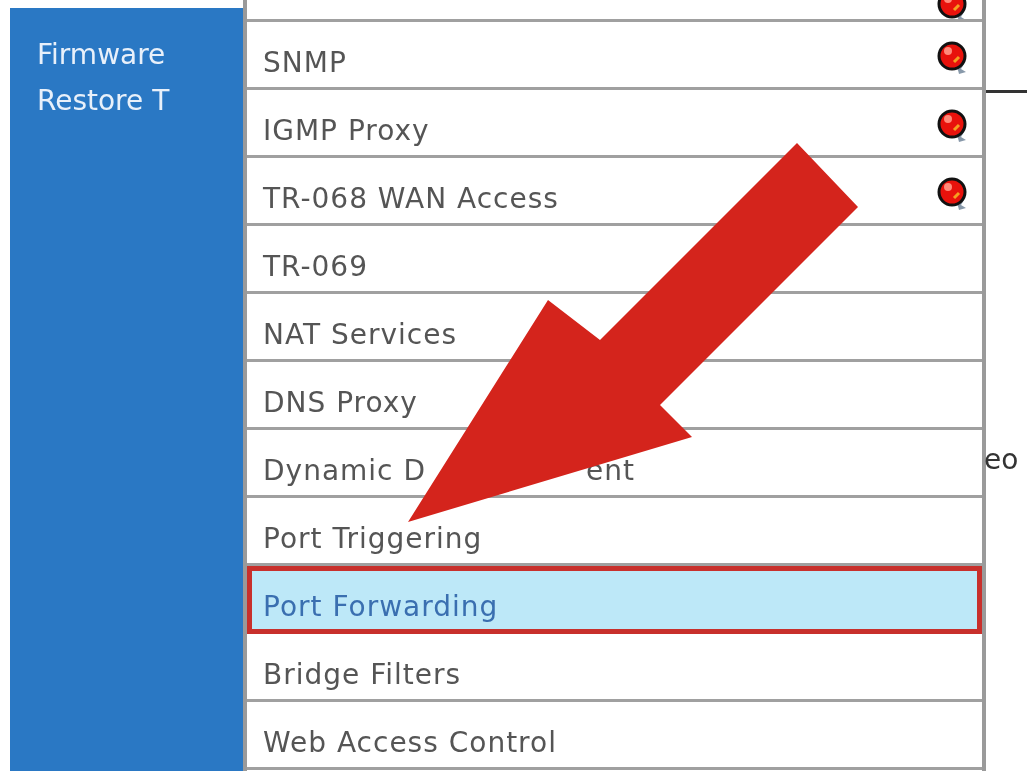 Image resolution: width=1027 pixels, height=771 pixels. Describe the element at coordinates (1002, 459) in the screenshot. I see `cut-off-text: eo` at that location.